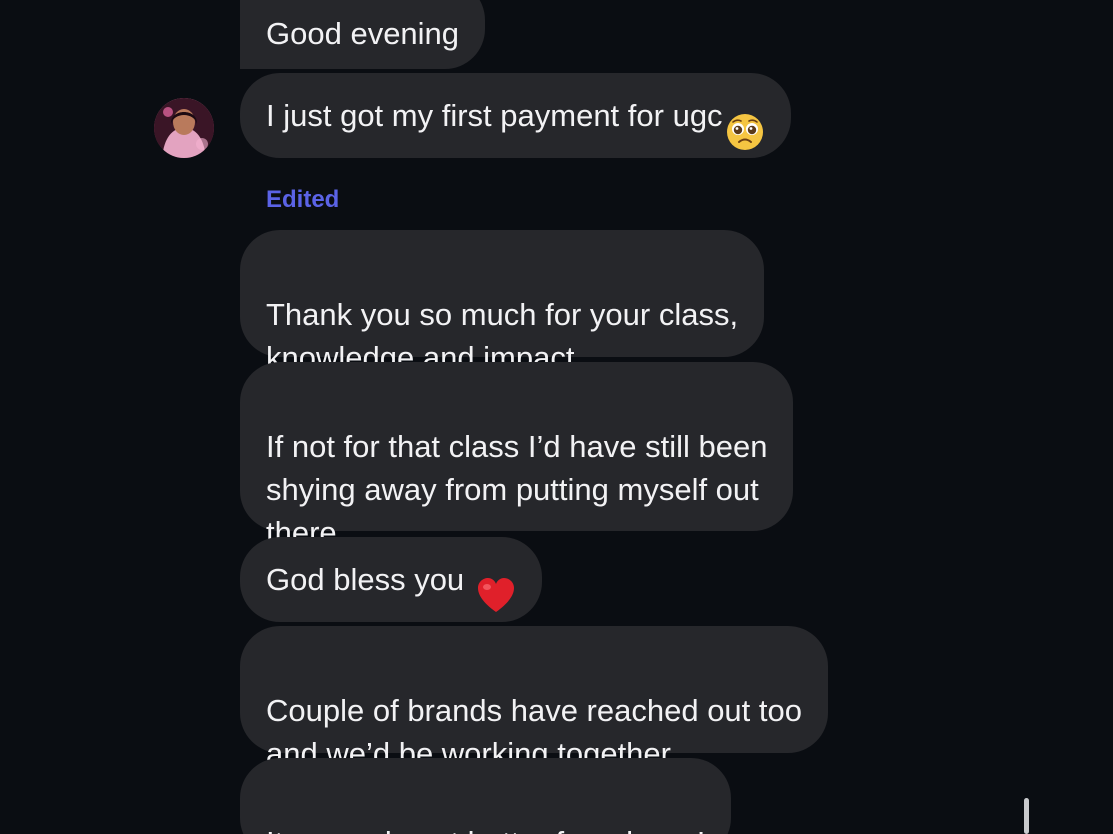 The height and width of the screenshot is (834, 1113). What do you see at coordinates (1026, 816) in the screenshot?
I see `scrollbar` at bounding box center [1026, 816].